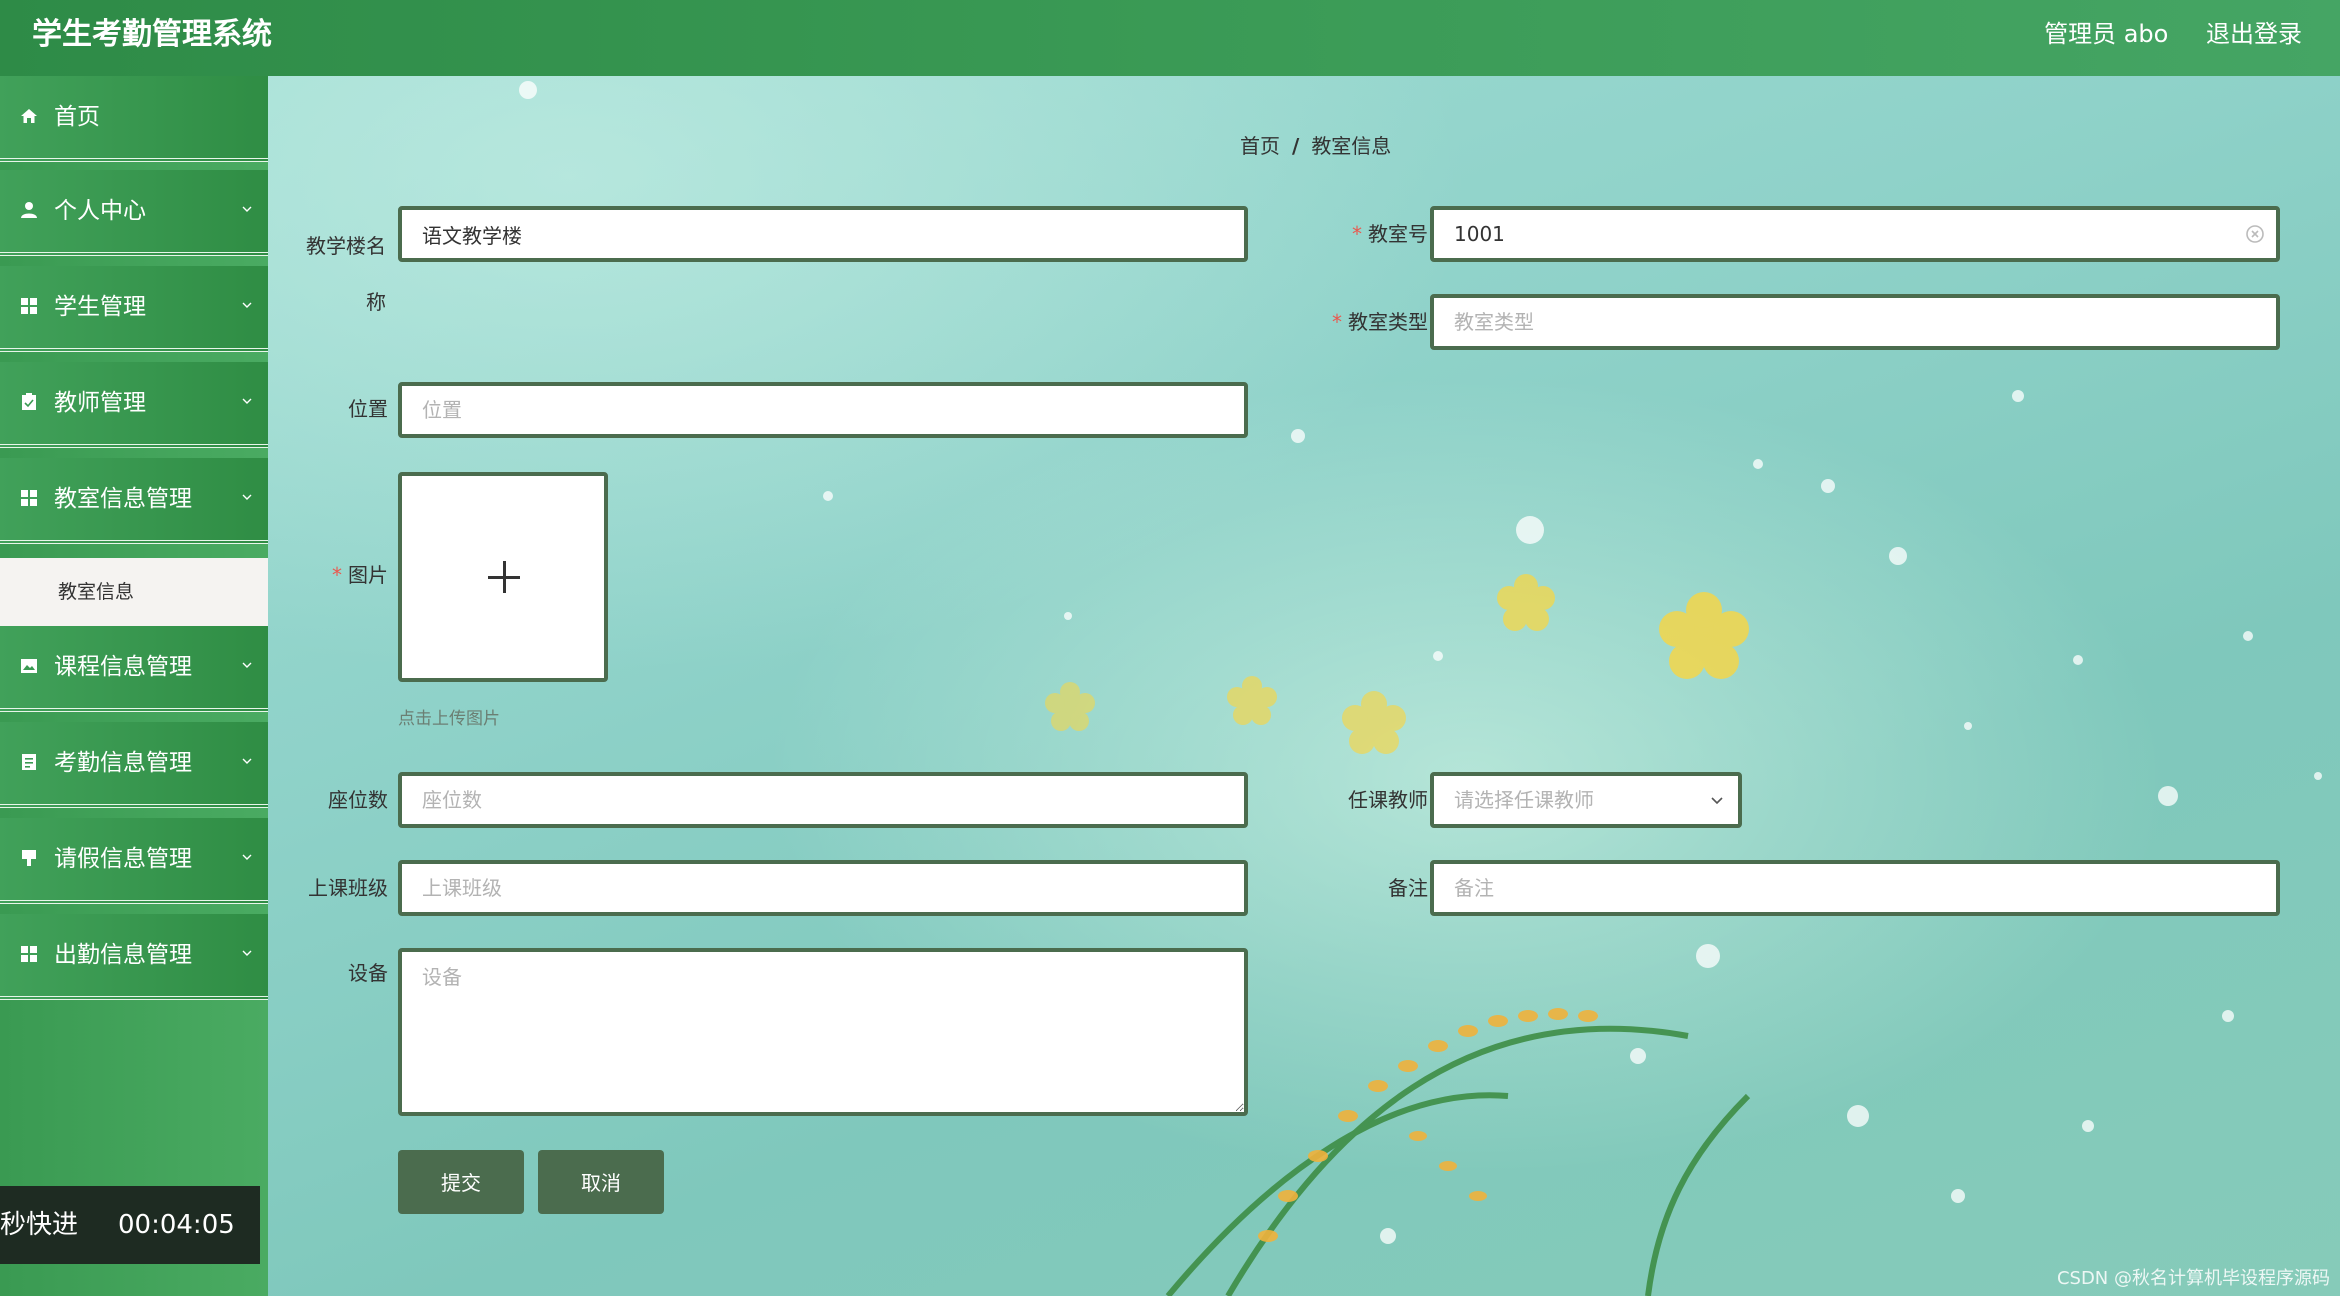  I want to click on watermark: CSDN @秋名计算机毕设程序源码, so click(2193, 1278).